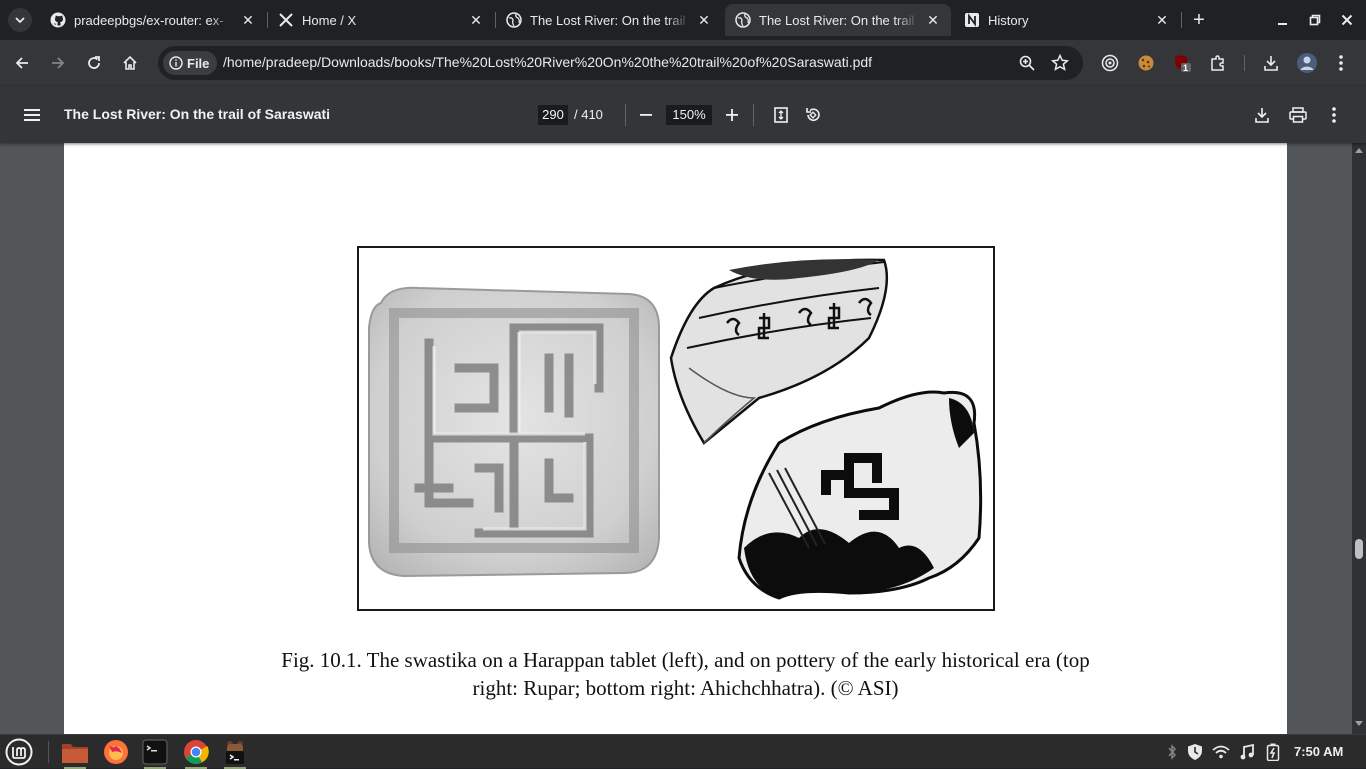 Image resolution: width=1366 pixels, height=769 pixels. I want to click on pdf-toolbar-separator, so click(753, 115).